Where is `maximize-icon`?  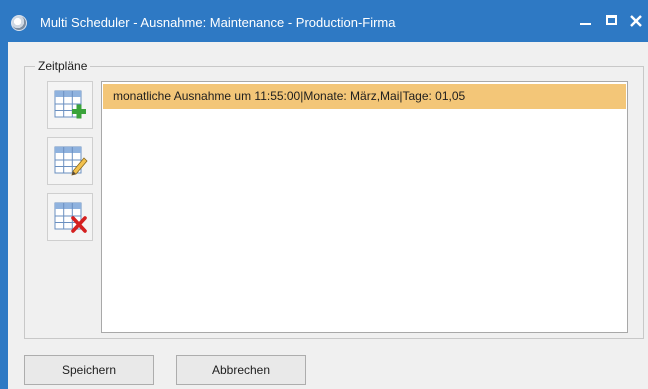 maximize-icon is located at coordinates (611, 20).